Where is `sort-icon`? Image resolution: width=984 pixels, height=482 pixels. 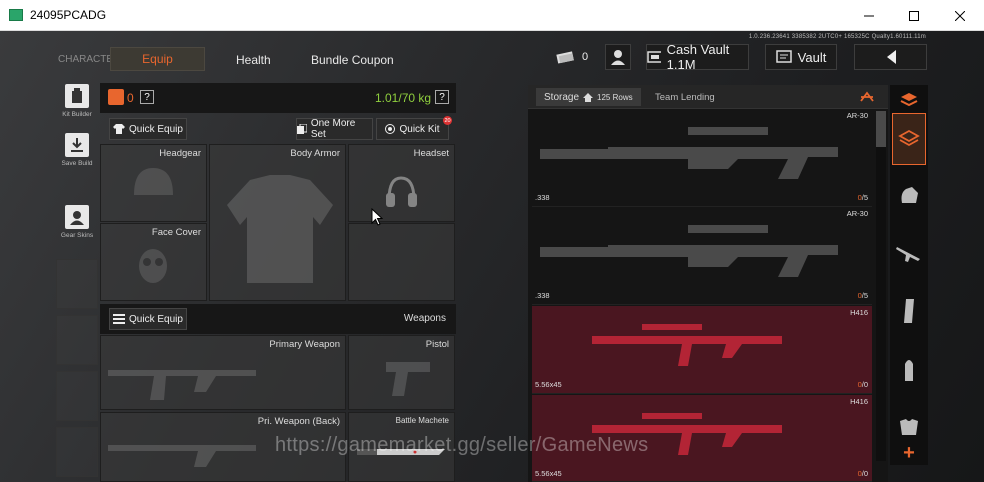 sort-icon is located at coordinates (867, 97).